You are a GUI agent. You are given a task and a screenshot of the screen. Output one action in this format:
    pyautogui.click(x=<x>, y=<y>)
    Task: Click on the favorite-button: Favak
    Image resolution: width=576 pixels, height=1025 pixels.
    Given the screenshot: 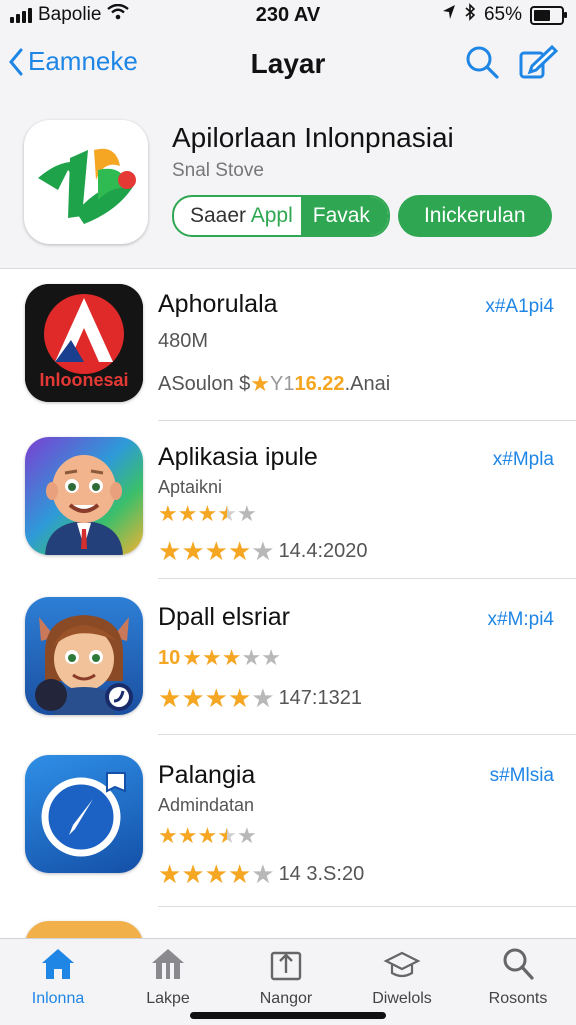 What is the action you would take?
    pyautogui.click(x=344, y=216)
    